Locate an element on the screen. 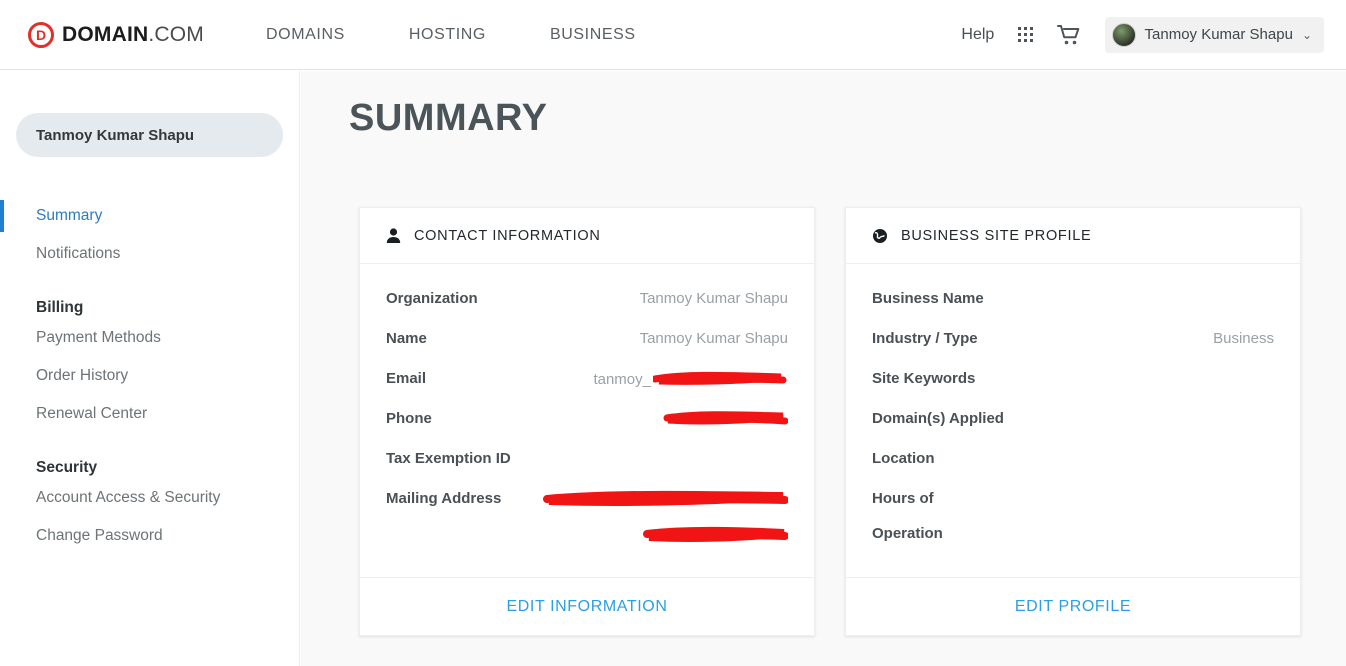 The width and height of the screenshot is (1346, 666). domain-com-logo: D DOMAIN.COM is located at coordinates (116, 34).